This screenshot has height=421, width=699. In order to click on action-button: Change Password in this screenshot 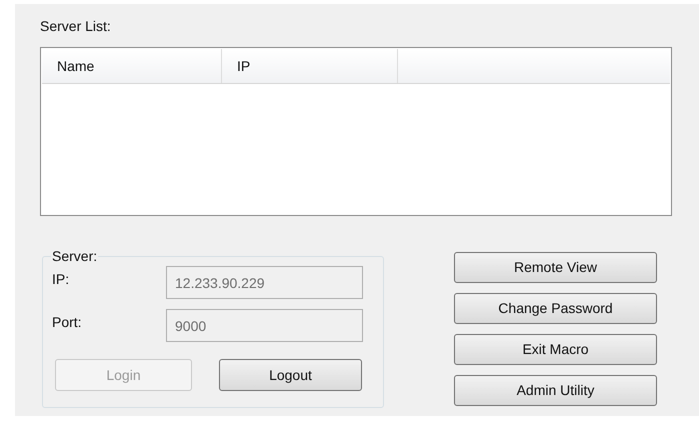, I will do `click(555, 308)`.